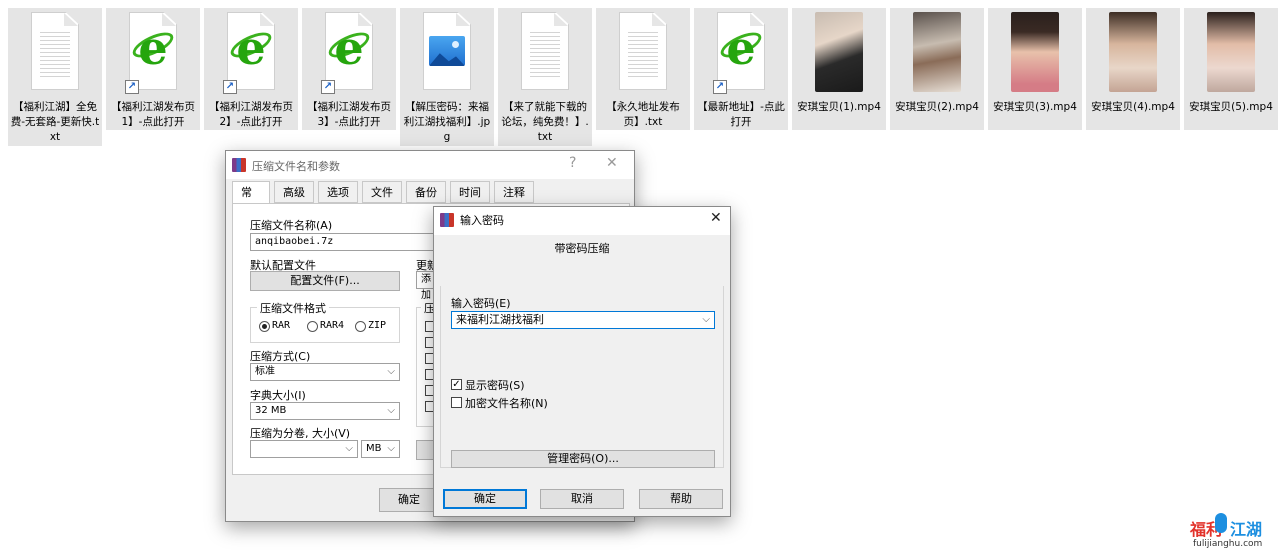 The width and height of the screenshot is (1280, 559). I want to click on dict-select: 32 MB ⌵, so click(325, 411).